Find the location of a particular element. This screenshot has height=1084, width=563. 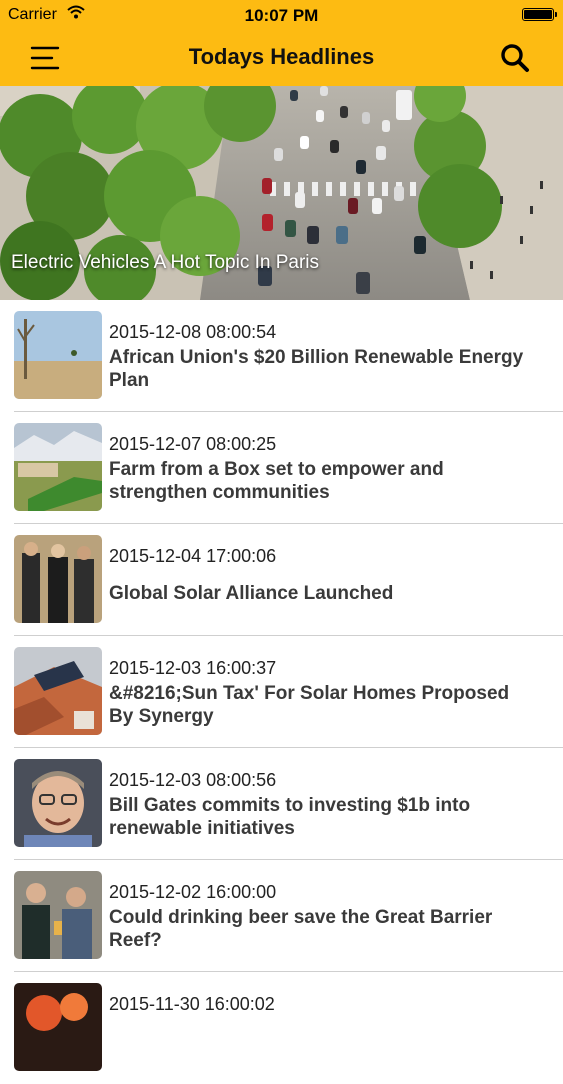

status-time: 10:07 PM is located at coordinates (281, 15).